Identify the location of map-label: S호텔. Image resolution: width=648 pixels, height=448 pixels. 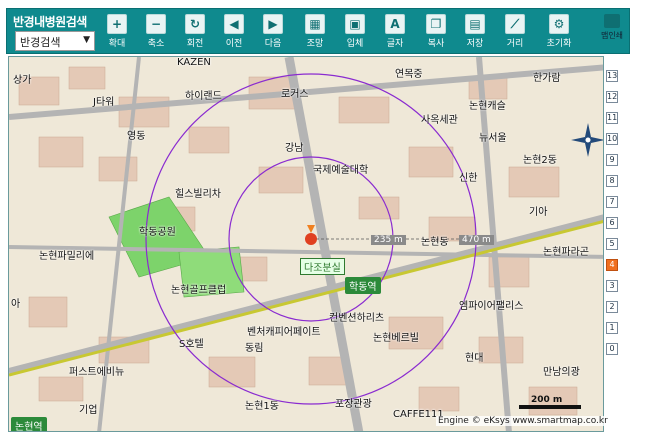
(191, 344).